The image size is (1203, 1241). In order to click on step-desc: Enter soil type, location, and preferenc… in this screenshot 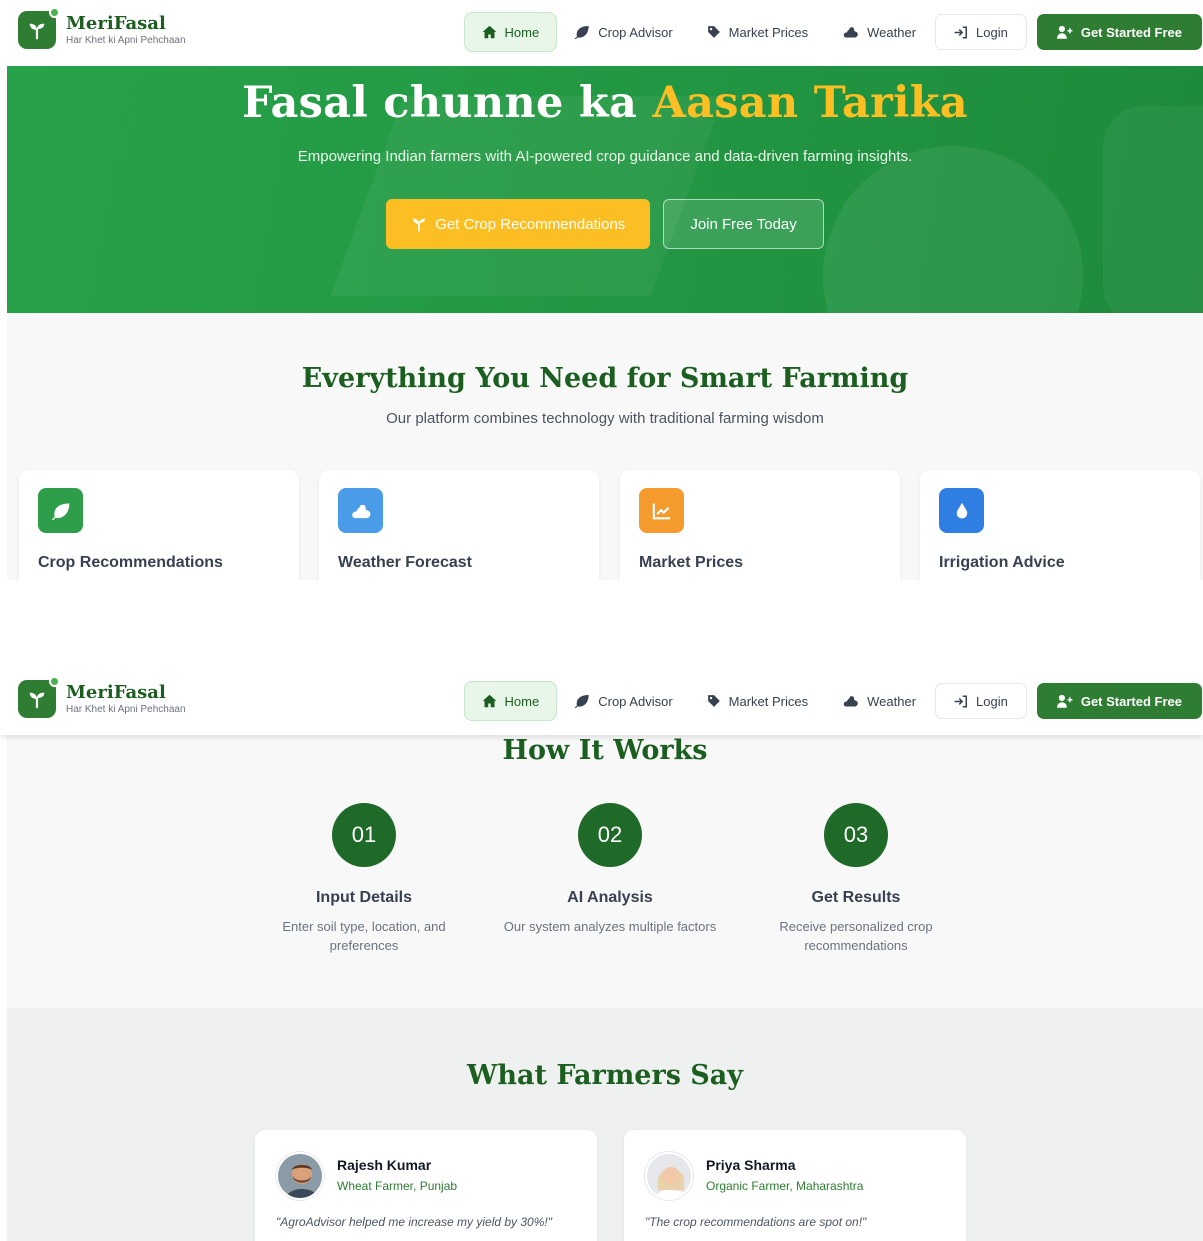, I will do `click(364, 936)`.